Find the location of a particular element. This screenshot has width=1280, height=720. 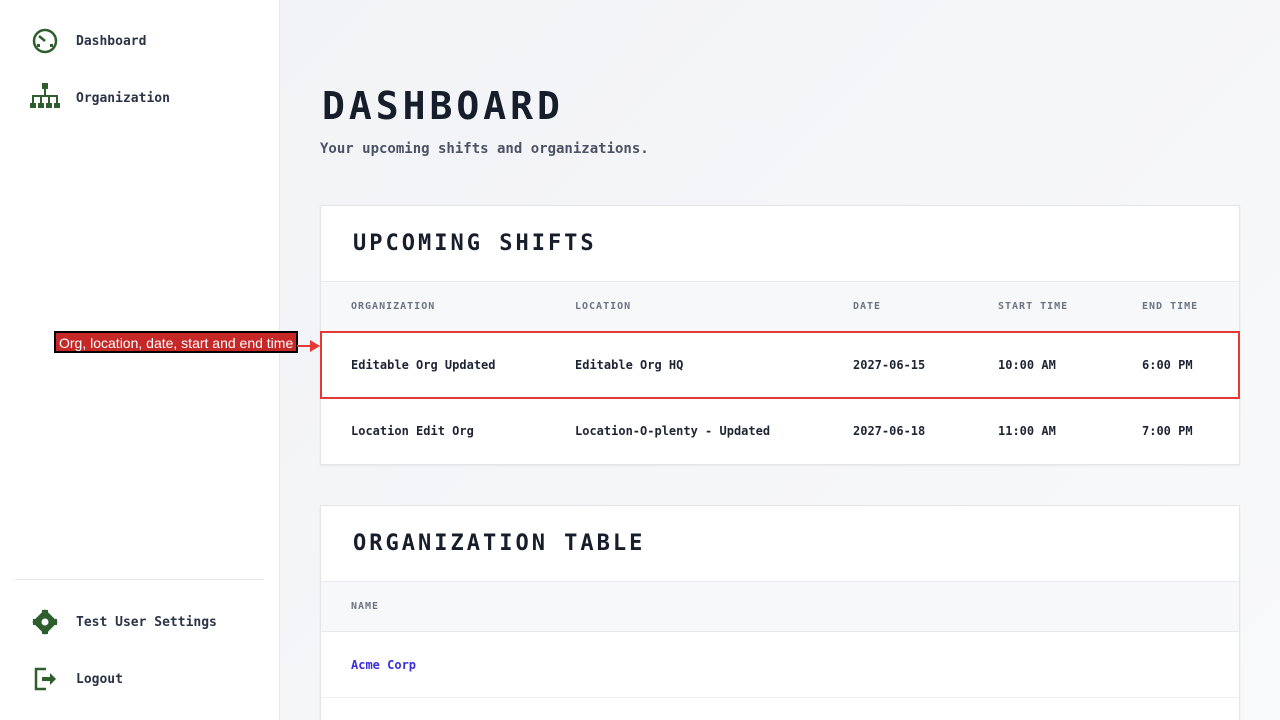

annotation-arrow-head is located at coordinates (315, 346).